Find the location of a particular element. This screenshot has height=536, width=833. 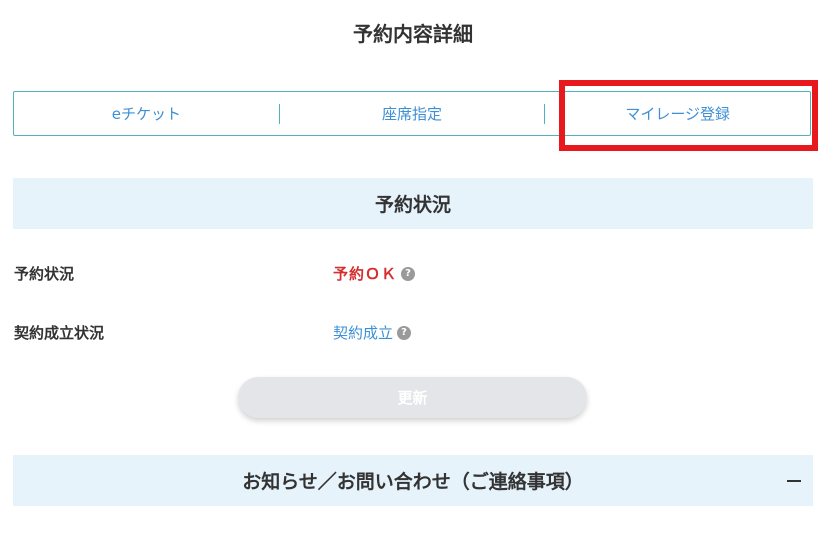

tab-seat-selection-label: 座席指定 is located at coordinates (412, 114).